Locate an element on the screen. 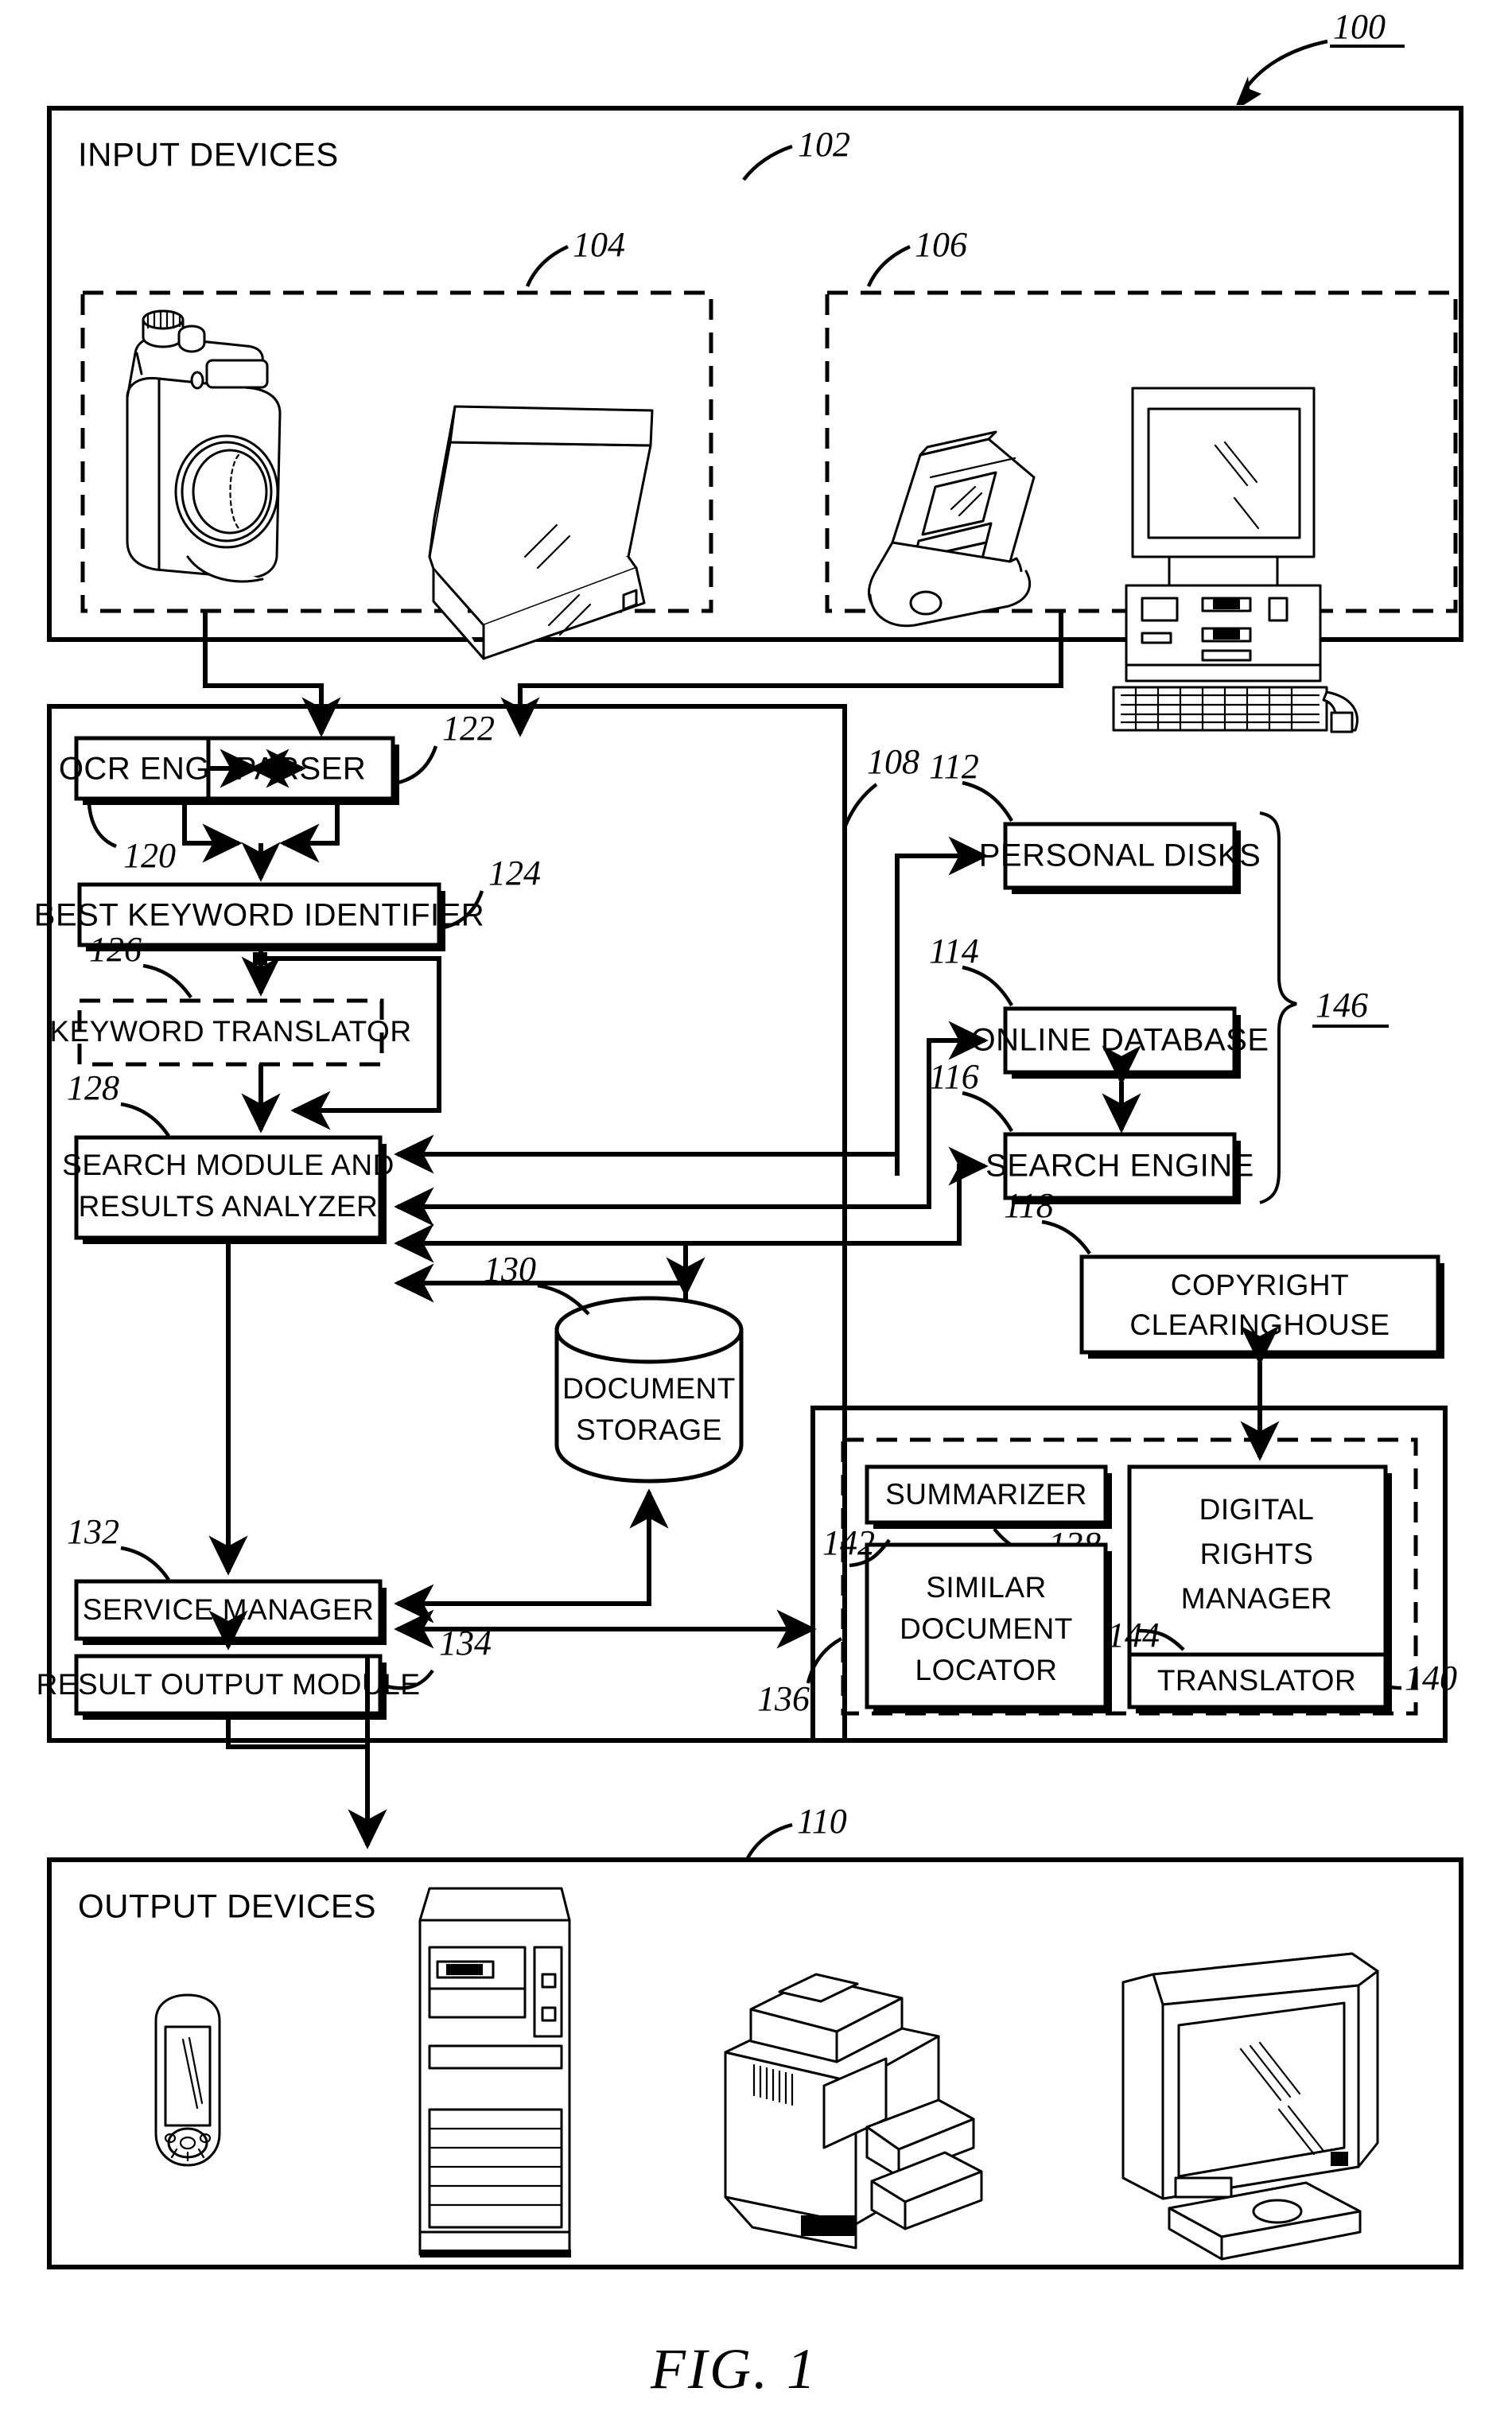 This screenshot has height=2415, width=1512. ref-124: 124 is located at coordinates (514, 873).